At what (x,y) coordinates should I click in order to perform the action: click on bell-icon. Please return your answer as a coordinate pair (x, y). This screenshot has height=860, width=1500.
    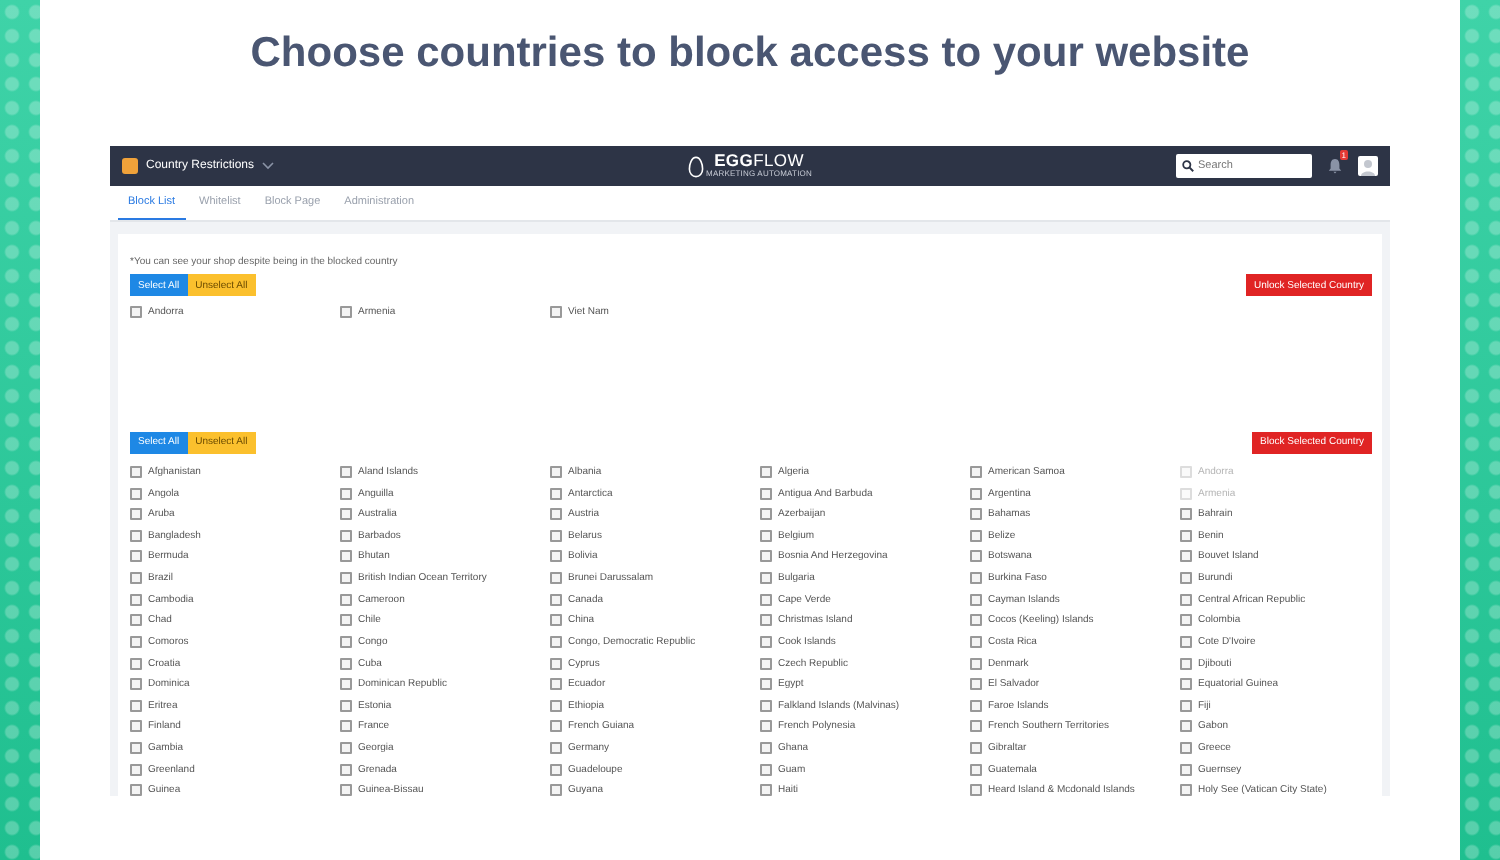
    Looking at the image, I should click on (1335, 166).